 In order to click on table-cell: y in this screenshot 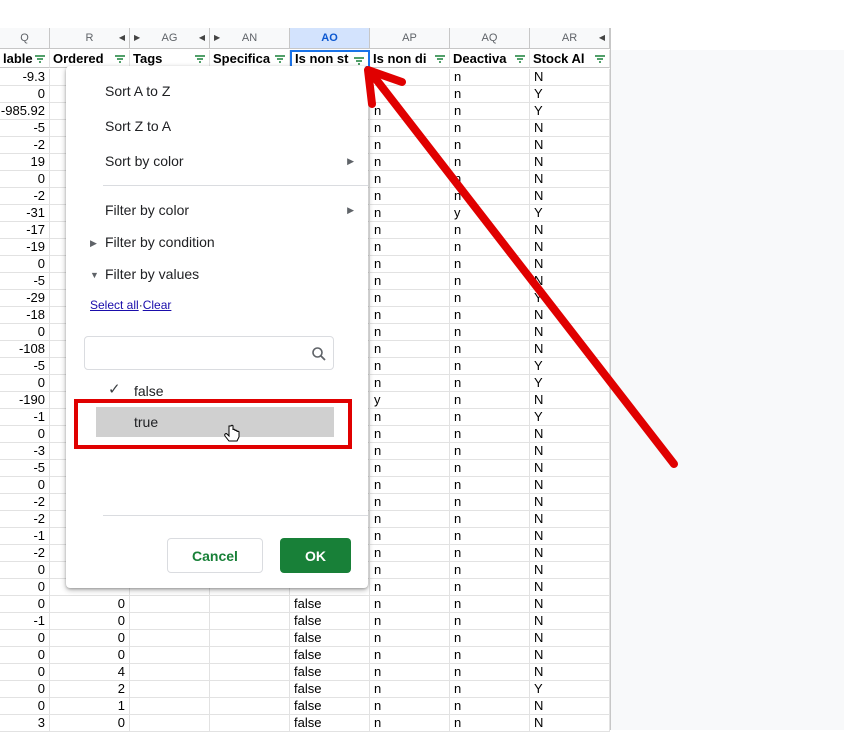, I will do `click(410, 400)`.